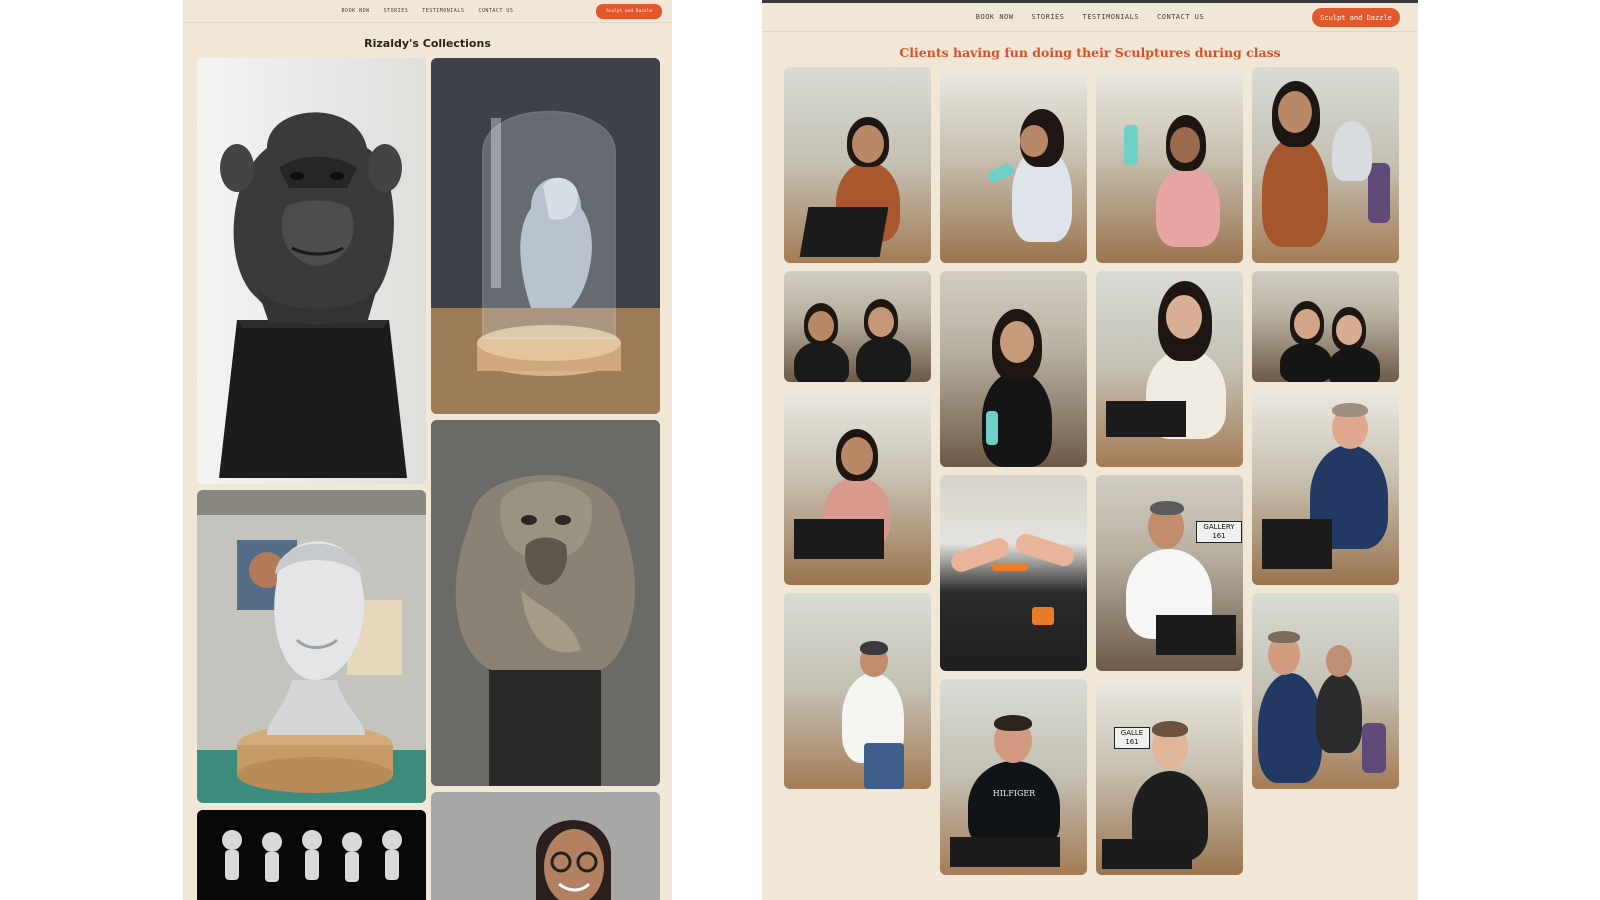  Describe the element at coordinates (427, 43) in the screenshot. I see `page-title: Rizaldy's Collections` at that location.